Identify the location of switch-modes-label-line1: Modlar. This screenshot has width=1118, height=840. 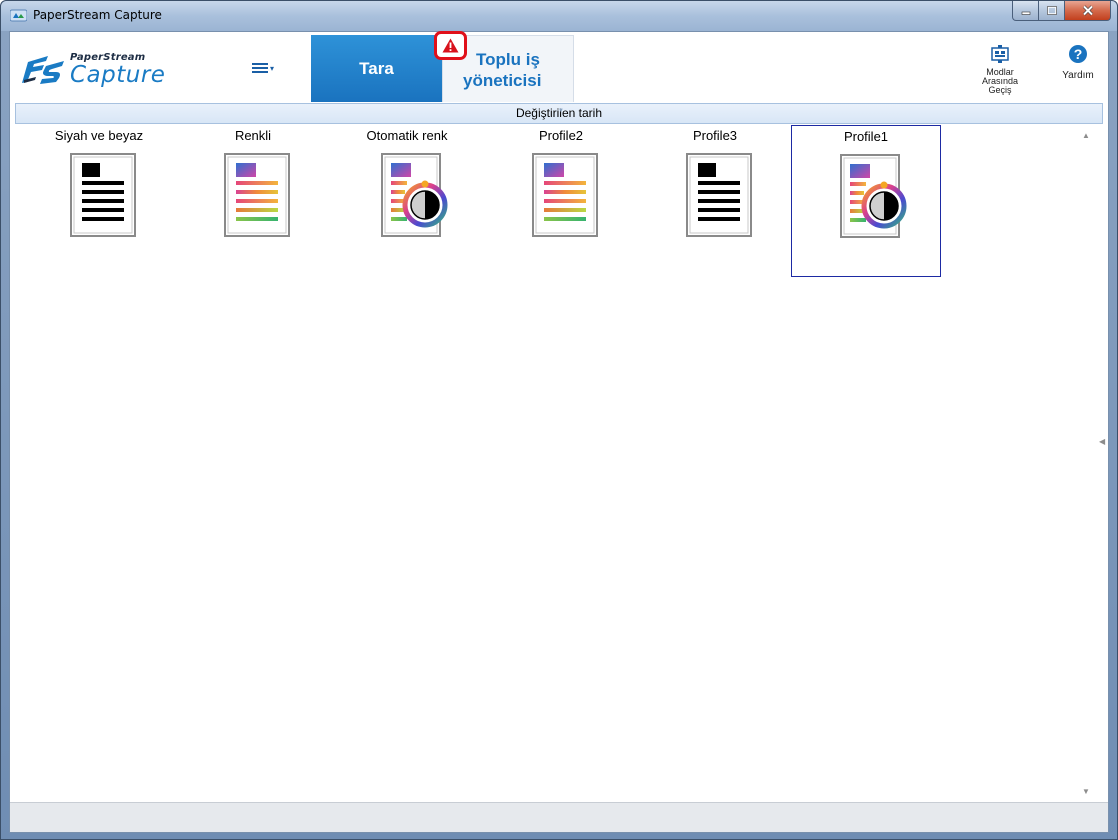
(1000, 72).